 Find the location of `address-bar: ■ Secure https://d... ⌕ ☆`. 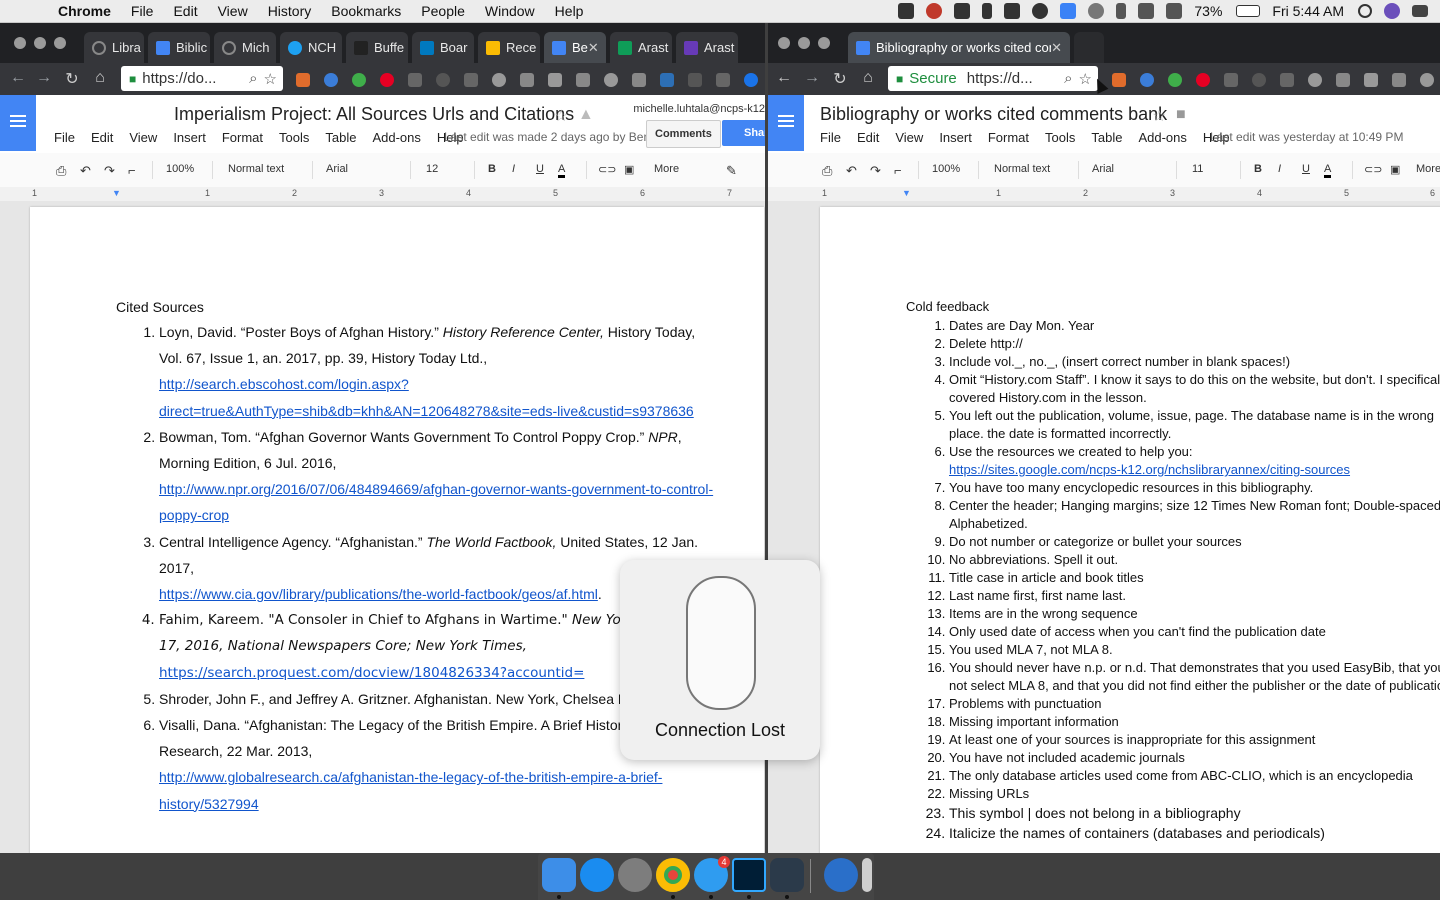

address-bar: ■ Secure https://d... ⌕ ☆ is located at coordinates (993, 78).